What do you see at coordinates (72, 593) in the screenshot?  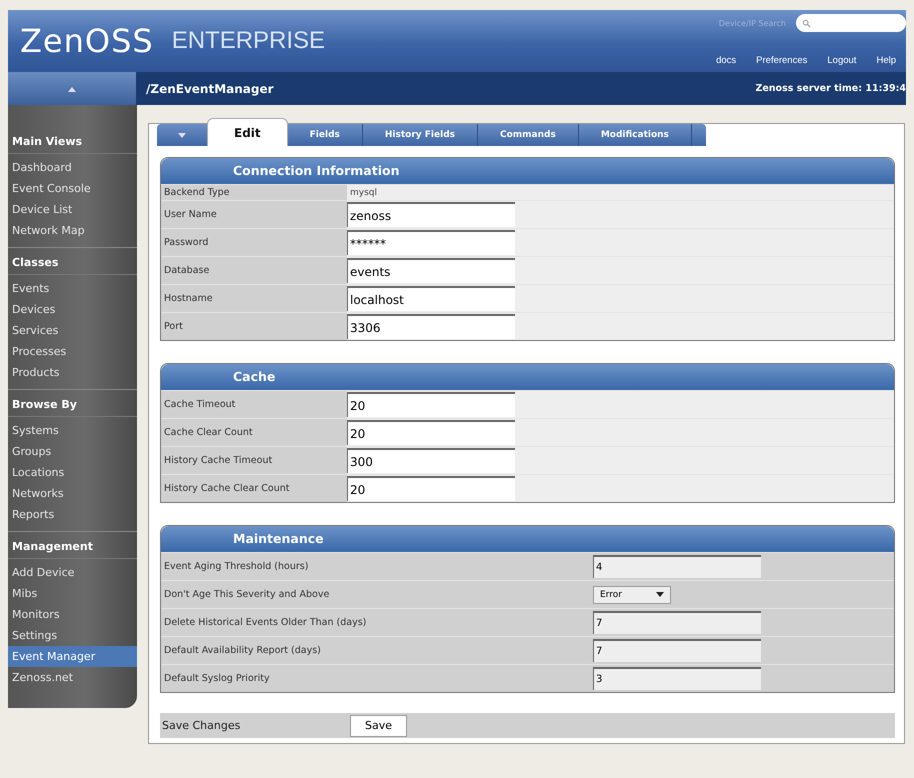 I see `sidebar-item: Mibs` at bounding box center [72, 593].